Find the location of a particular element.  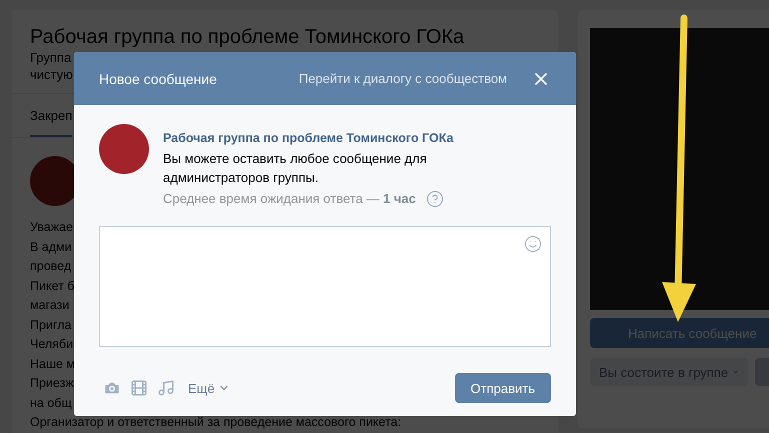

post-text: Пригла is located at coordinates (51, 325).